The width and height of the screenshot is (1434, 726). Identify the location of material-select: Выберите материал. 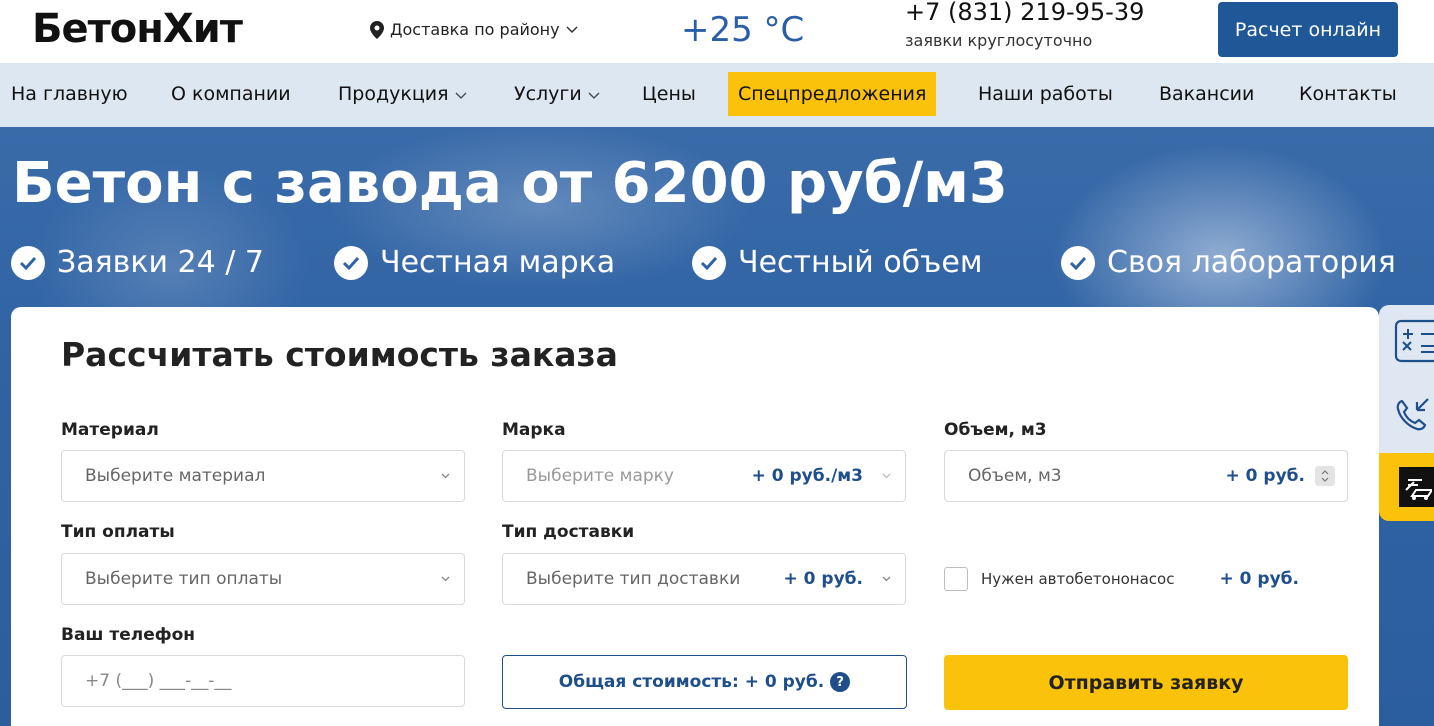
(263, 476).